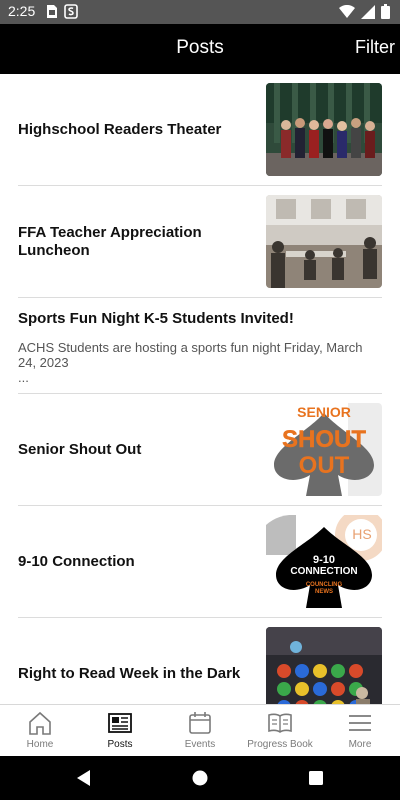 The width and height of the screenshot is (400, 800). Describe the element at coordinates (324, 439) in the screenshot. I see `thumb-text-shout: SHOUT` at that location.